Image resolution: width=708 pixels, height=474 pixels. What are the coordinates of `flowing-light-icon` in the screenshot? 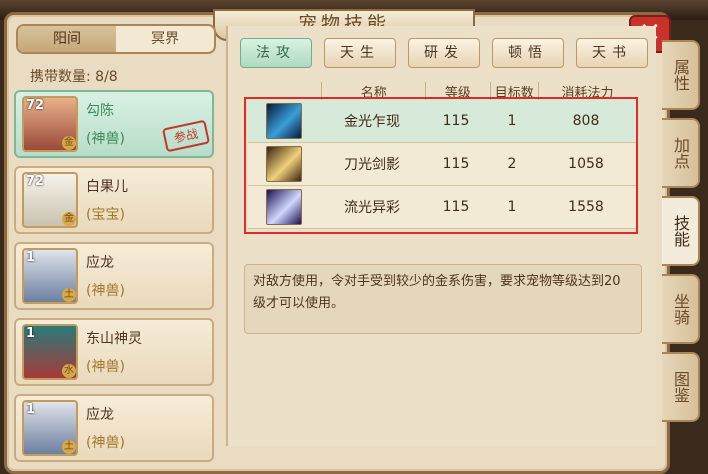 It's located at (284, 207).